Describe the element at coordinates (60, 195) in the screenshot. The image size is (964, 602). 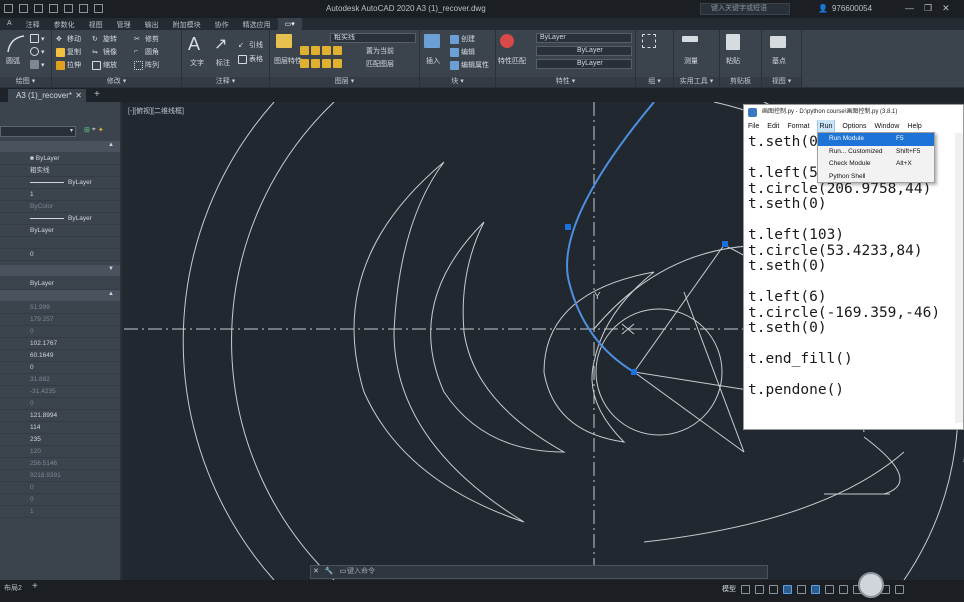
I see `general-row: 1` at that location.